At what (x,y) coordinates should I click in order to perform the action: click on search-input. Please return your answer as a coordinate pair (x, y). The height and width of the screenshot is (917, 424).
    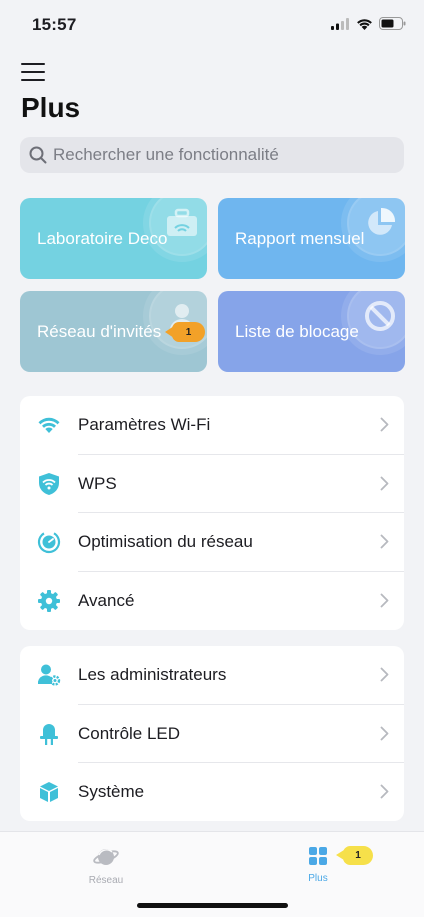
    Looking at the image, I should click on (218, 155).